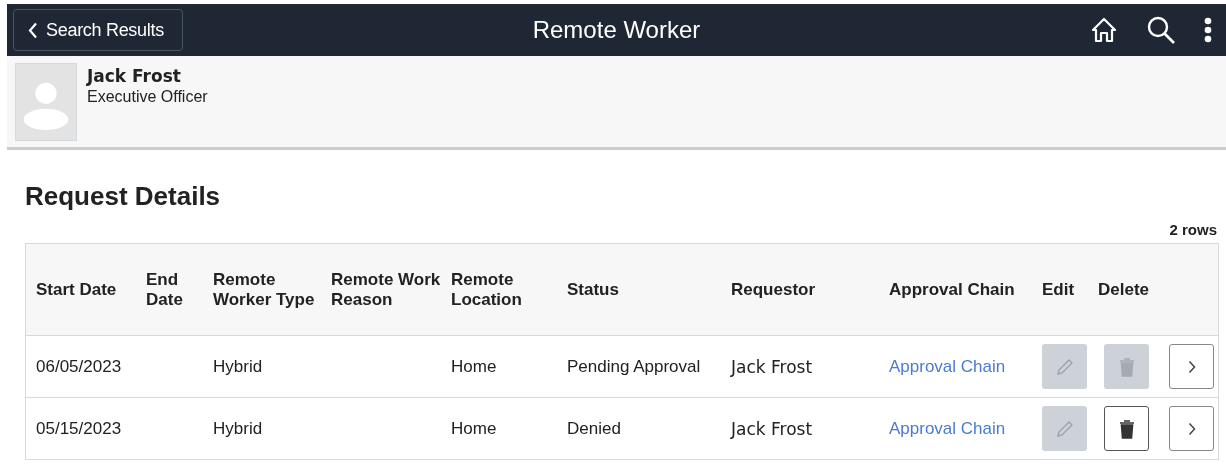 The height and width of the screenshot is (468, 1226). Describe the element at coordinates (952, 289) in the screenshot. I see `column-header: Approval Chain` at that location.